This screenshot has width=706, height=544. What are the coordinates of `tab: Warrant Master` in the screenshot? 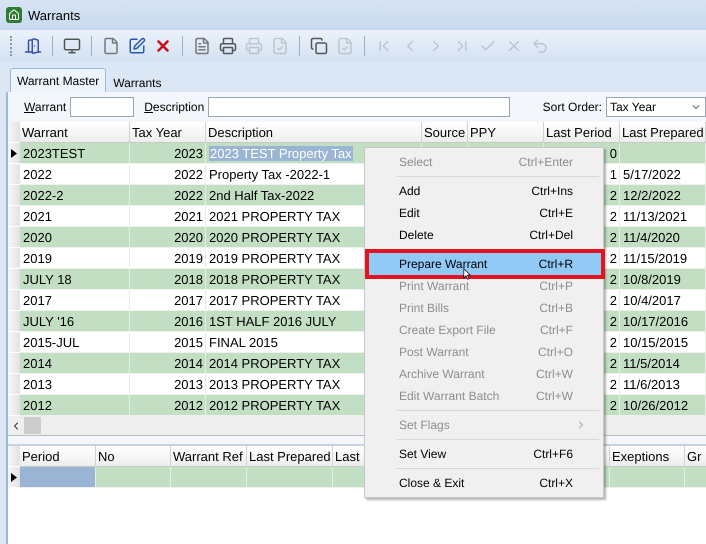 It's located at (58, 80).